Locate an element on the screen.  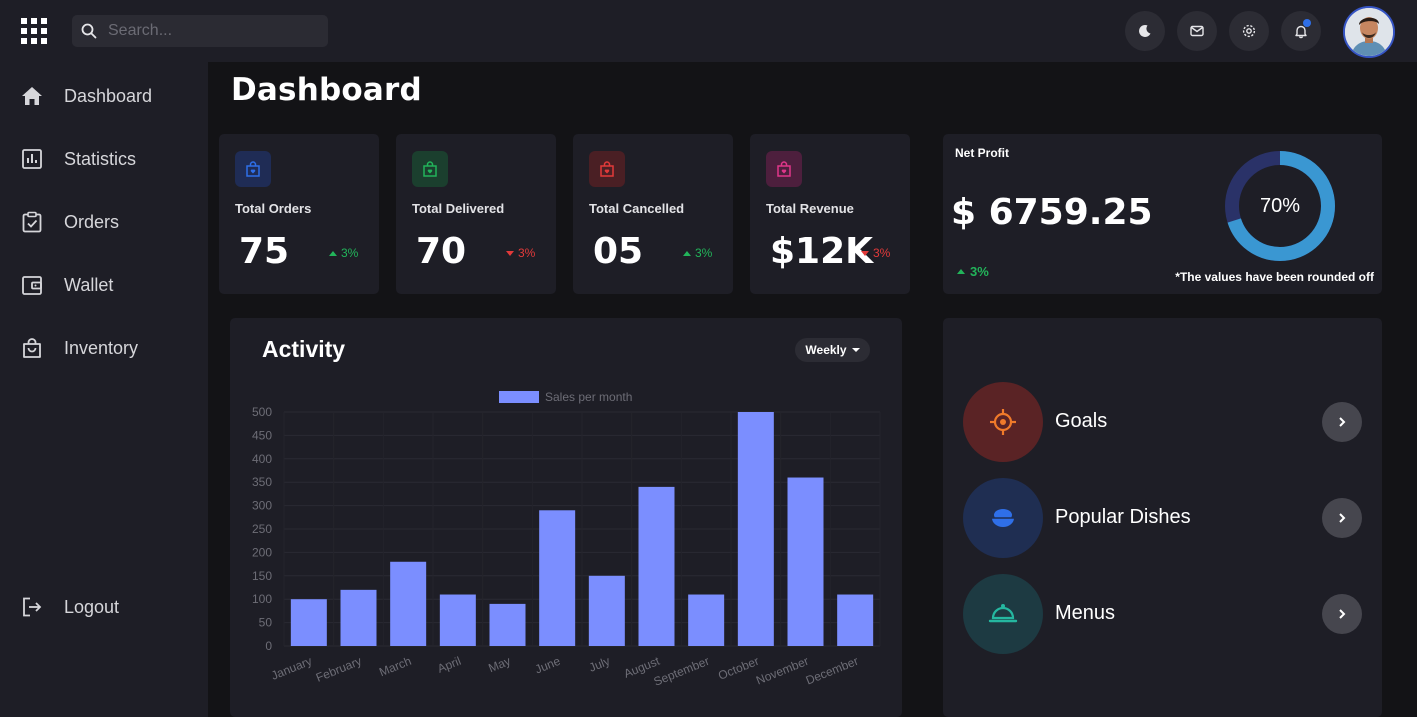
stat-card-total-revenue: Total Revenue $12K 3% is located at coordinates (830, 214).